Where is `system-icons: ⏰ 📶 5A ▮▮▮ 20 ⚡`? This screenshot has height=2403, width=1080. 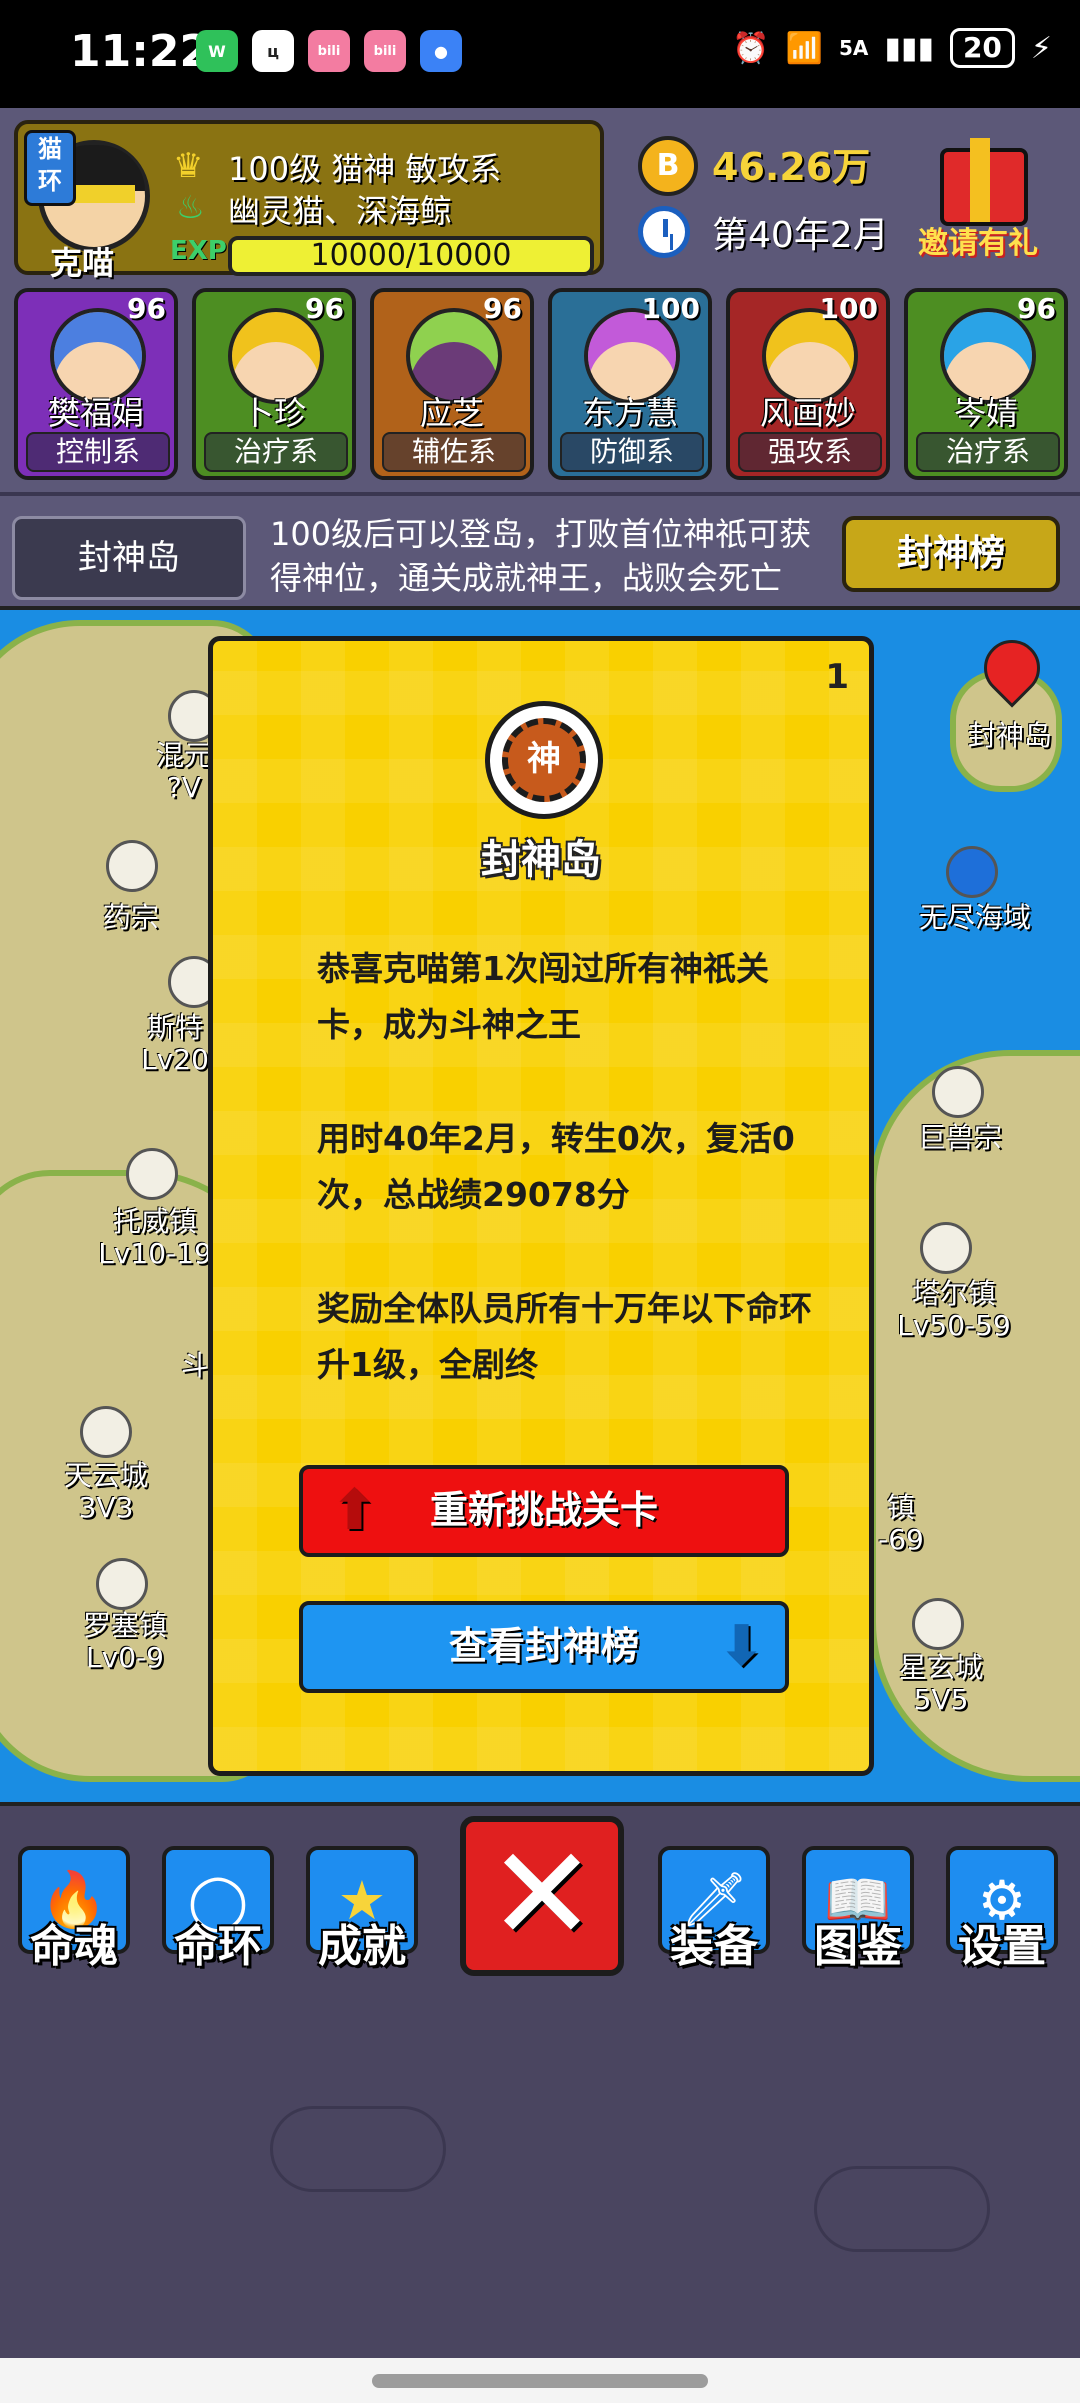 system-icons: ⏰ 📶 5A ▮▮▮ 20 ⚡ is located at coordinates (892, 48).